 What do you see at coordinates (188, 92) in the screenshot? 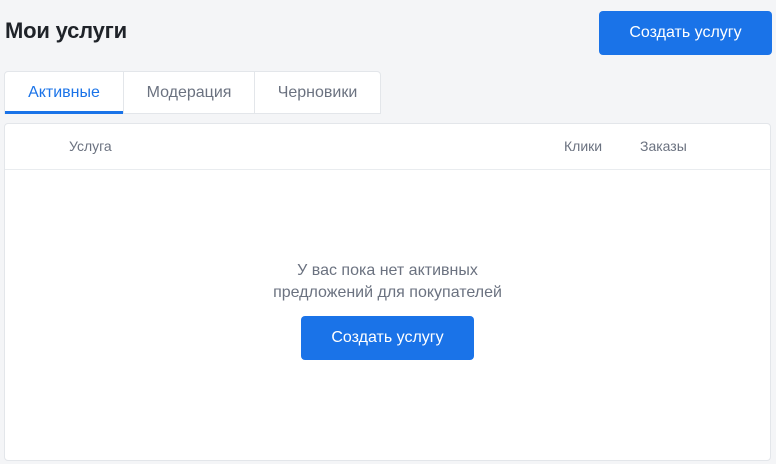
I see `tab-moderation: Модерация` at bounding box center [188, 92].